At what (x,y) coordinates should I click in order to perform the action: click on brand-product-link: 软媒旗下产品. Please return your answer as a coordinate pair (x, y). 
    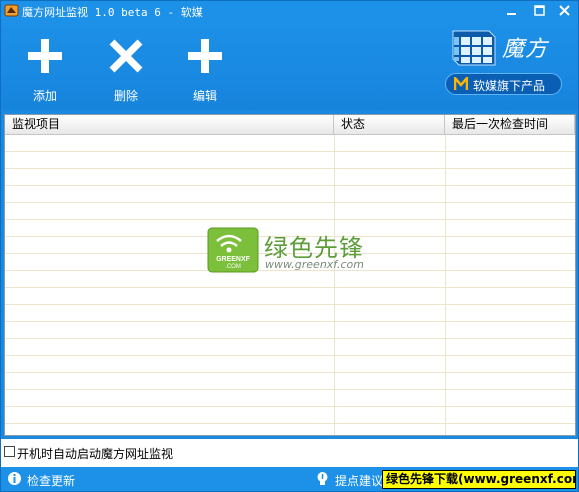
    Looking at the image, I should click on (503, 84).